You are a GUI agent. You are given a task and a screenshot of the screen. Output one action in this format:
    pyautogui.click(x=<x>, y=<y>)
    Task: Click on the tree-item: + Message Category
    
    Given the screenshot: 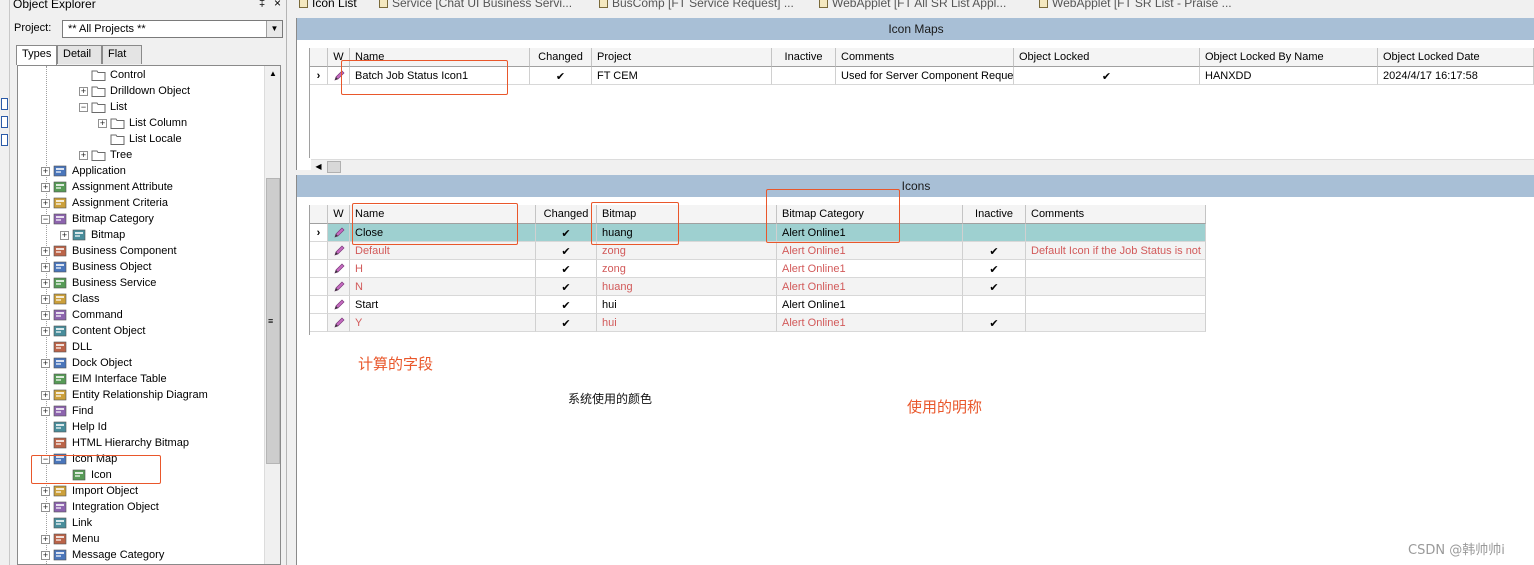 What is the action you would take?
    pyautogui.click(x=140, y=556)
    